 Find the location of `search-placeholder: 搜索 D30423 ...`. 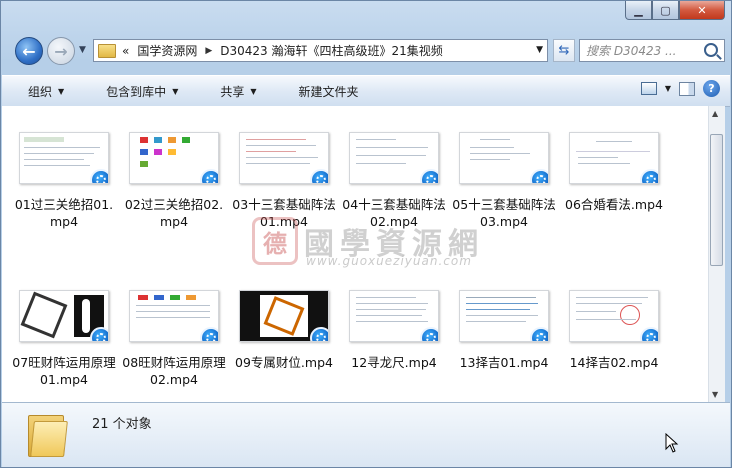

search-placeholder: 搜索 D30423 ... is located at coordinates (631, 51).